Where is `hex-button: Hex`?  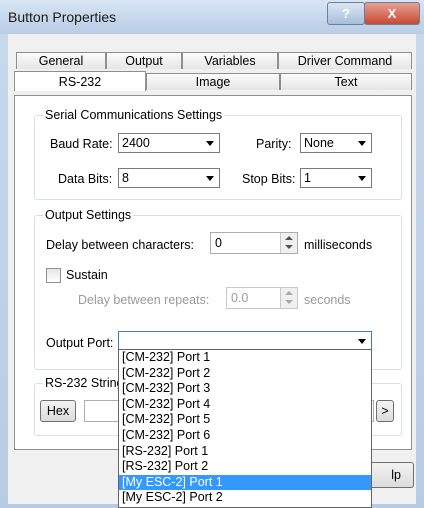 hex-button: Hex is located at coordinates (58, 411).